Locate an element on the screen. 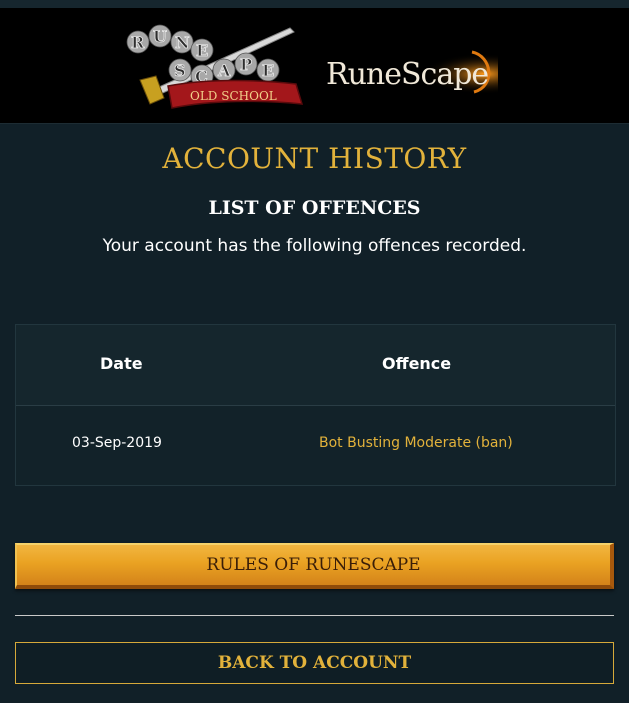 The image size is (629, 703). svg-text: U is located at coordinates (160, 36).